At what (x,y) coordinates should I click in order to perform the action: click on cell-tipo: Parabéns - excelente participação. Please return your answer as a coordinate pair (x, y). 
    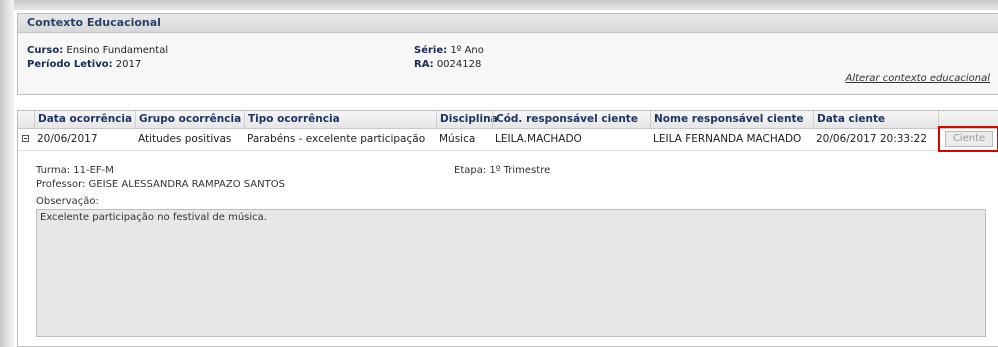
    Looking at the image, I should click on (336, 139).